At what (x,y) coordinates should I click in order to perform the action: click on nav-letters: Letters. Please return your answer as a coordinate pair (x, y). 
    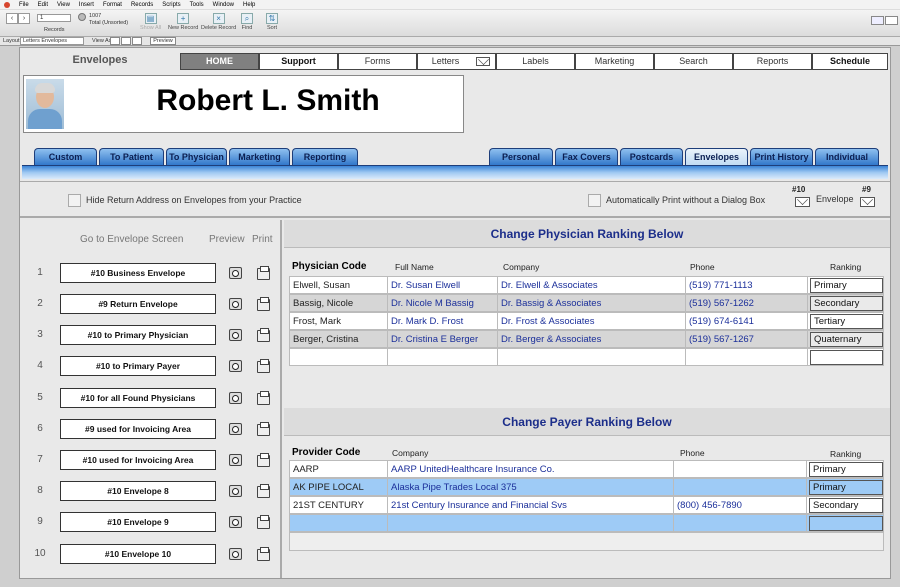
    Looking at the image, I should click on (456, 61).